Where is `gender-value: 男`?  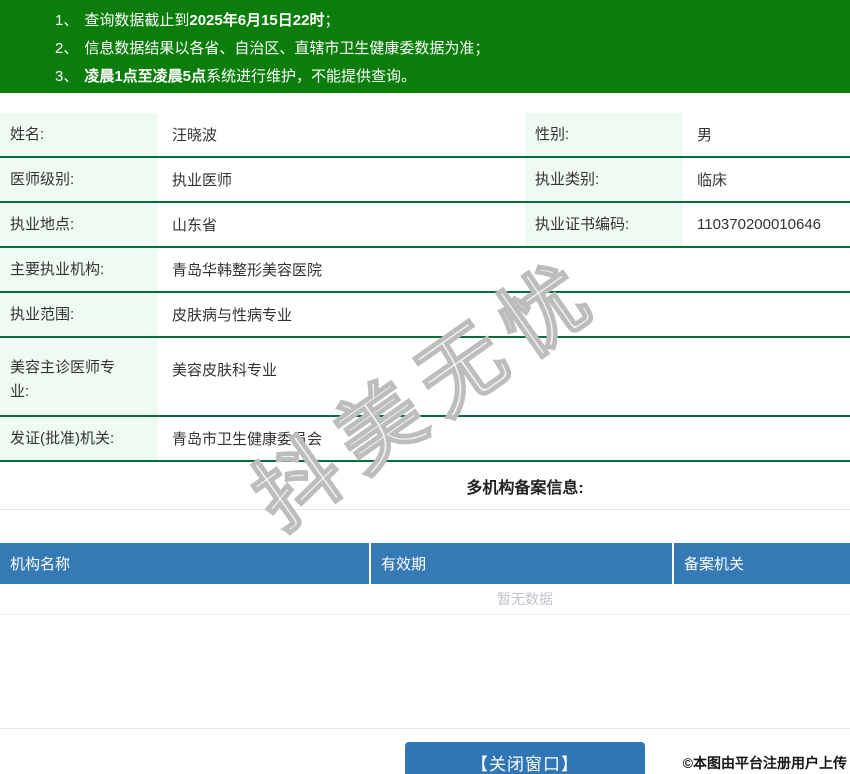
gender-value: 男 is located at coordinates (705, 135).